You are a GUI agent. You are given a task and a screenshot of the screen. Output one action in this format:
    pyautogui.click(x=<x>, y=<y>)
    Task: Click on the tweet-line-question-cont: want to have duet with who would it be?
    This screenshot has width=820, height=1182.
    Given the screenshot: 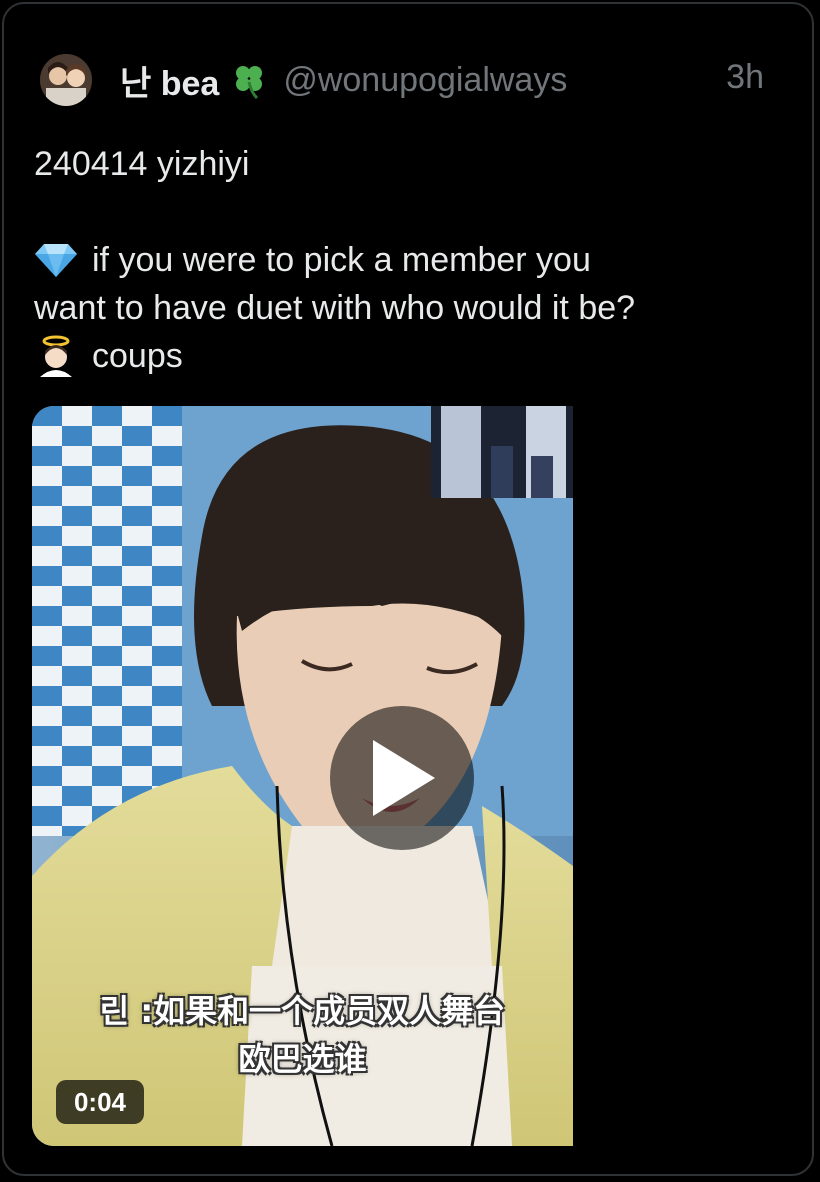 What is the action you would take?
    pyautogui.click(x=335, y=308)
    